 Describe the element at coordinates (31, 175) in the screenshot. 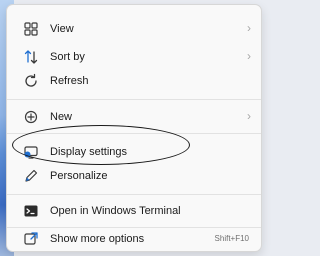

I see `pen-icon` at that location.